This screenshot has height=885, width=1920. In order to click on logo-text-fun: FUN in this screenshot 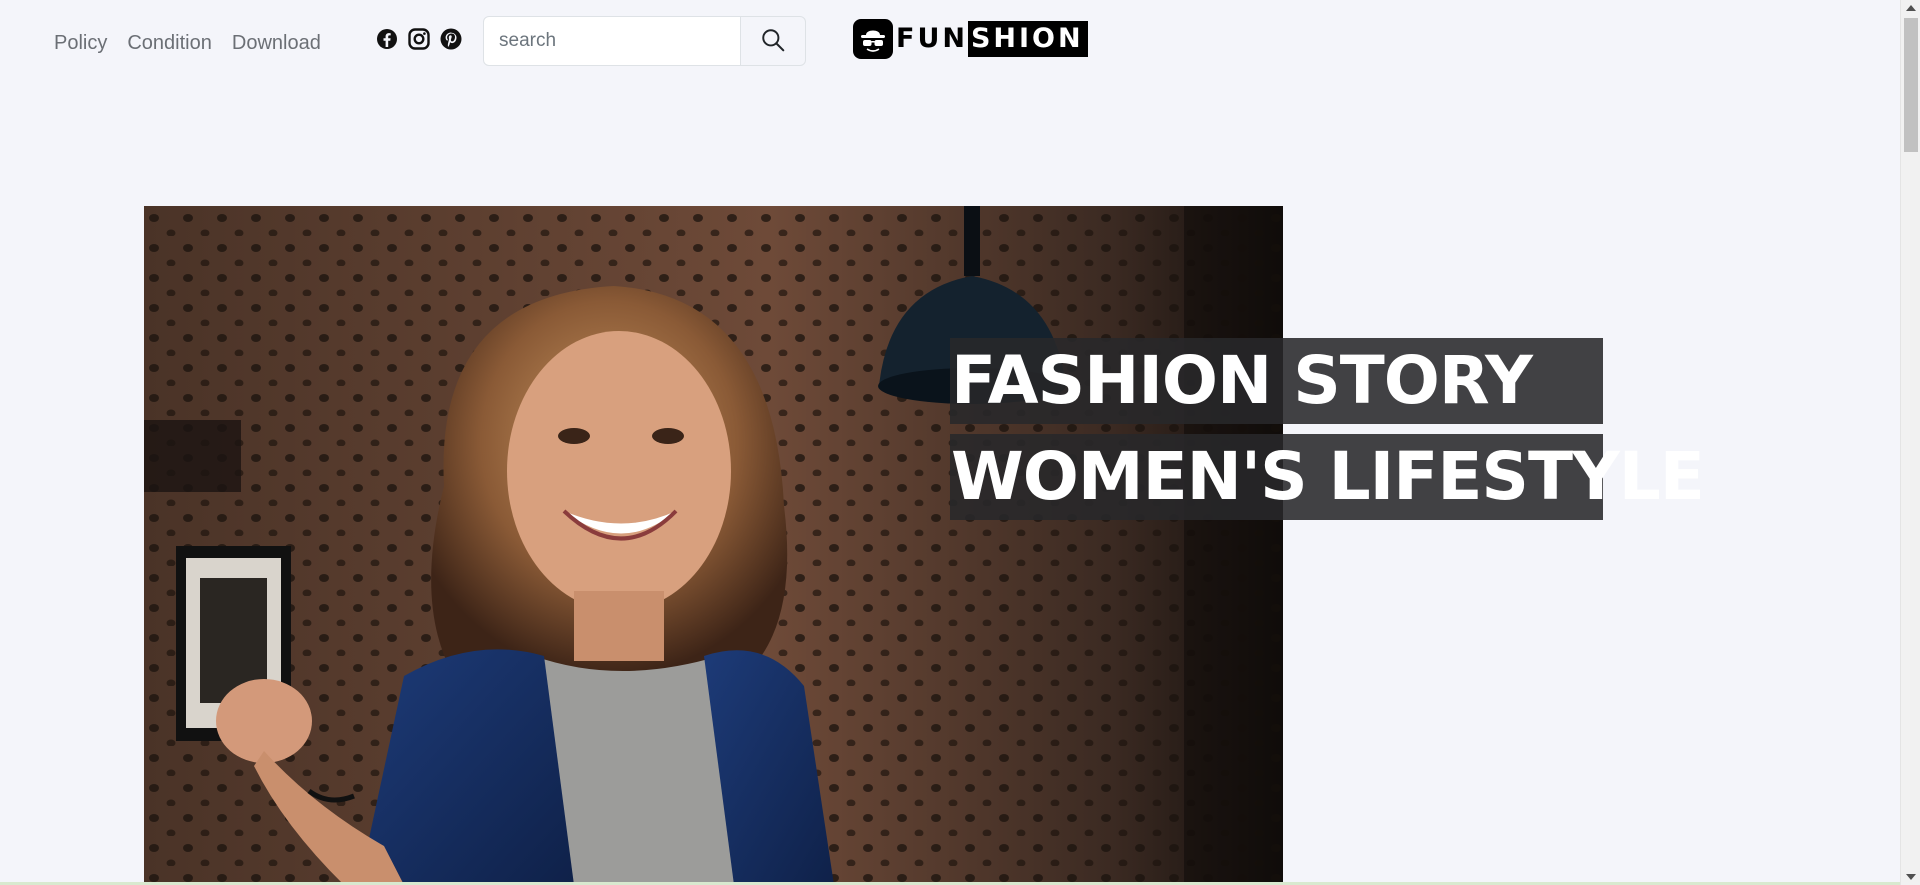, I will do `click(932, 38)`.